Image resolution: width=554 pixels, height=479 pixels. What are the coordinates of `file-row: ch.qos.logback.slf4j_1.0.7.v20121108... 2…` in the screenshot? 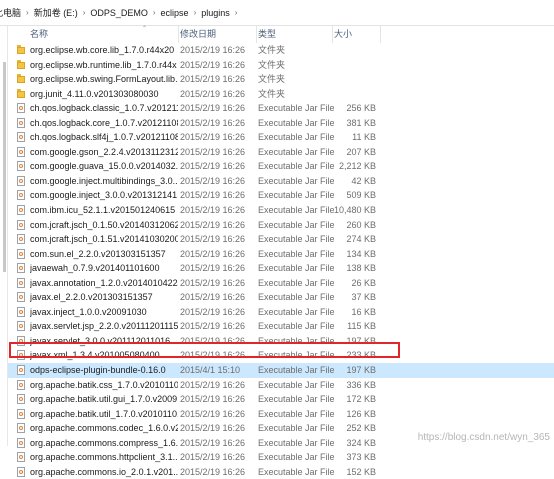 It's located at (281, 137).